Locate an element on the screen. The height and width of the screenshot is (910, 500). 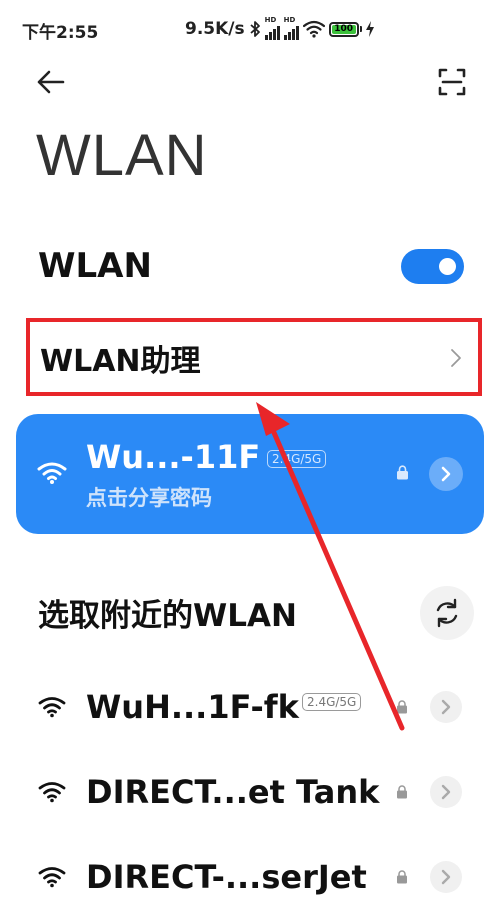
scan-button is located at coordinates (452, 82).